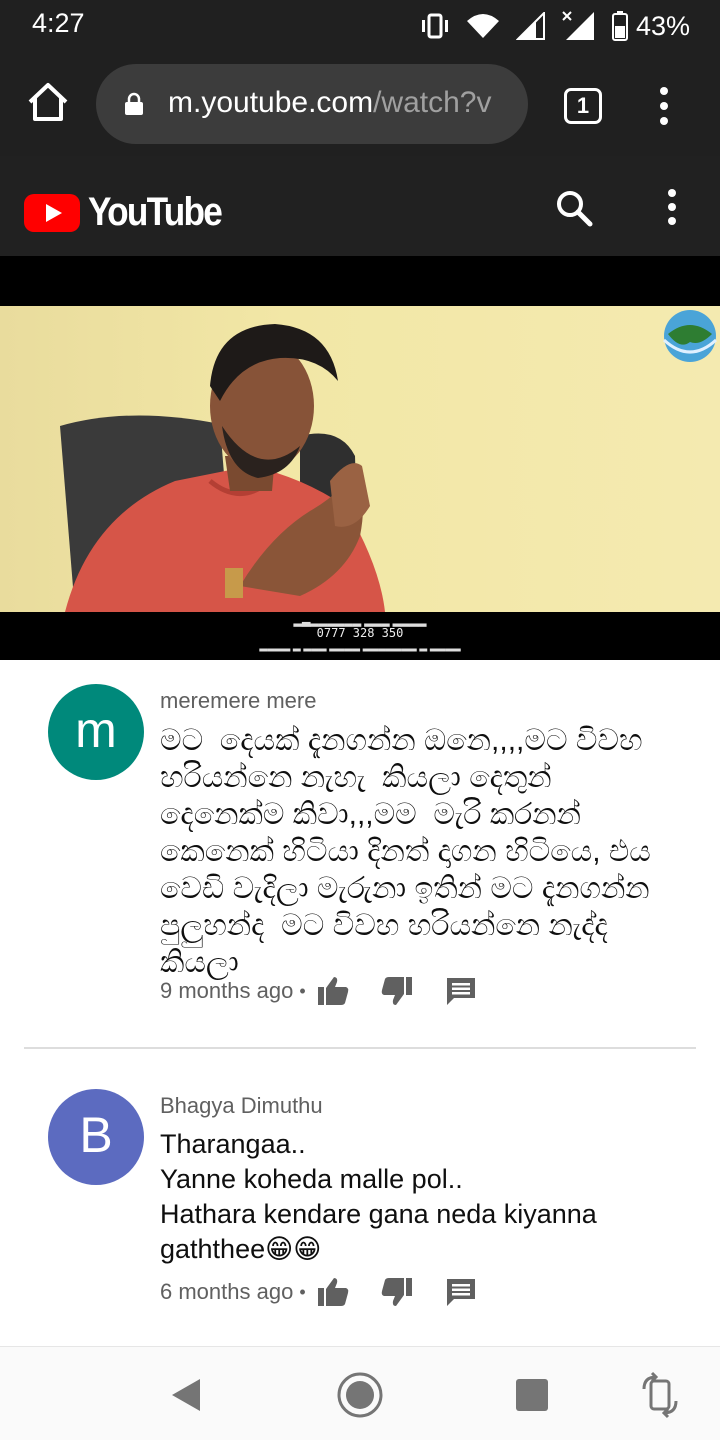  Describe the element at coordinates (619, 26) in the screenshot. I see `battery-icon` at that location.